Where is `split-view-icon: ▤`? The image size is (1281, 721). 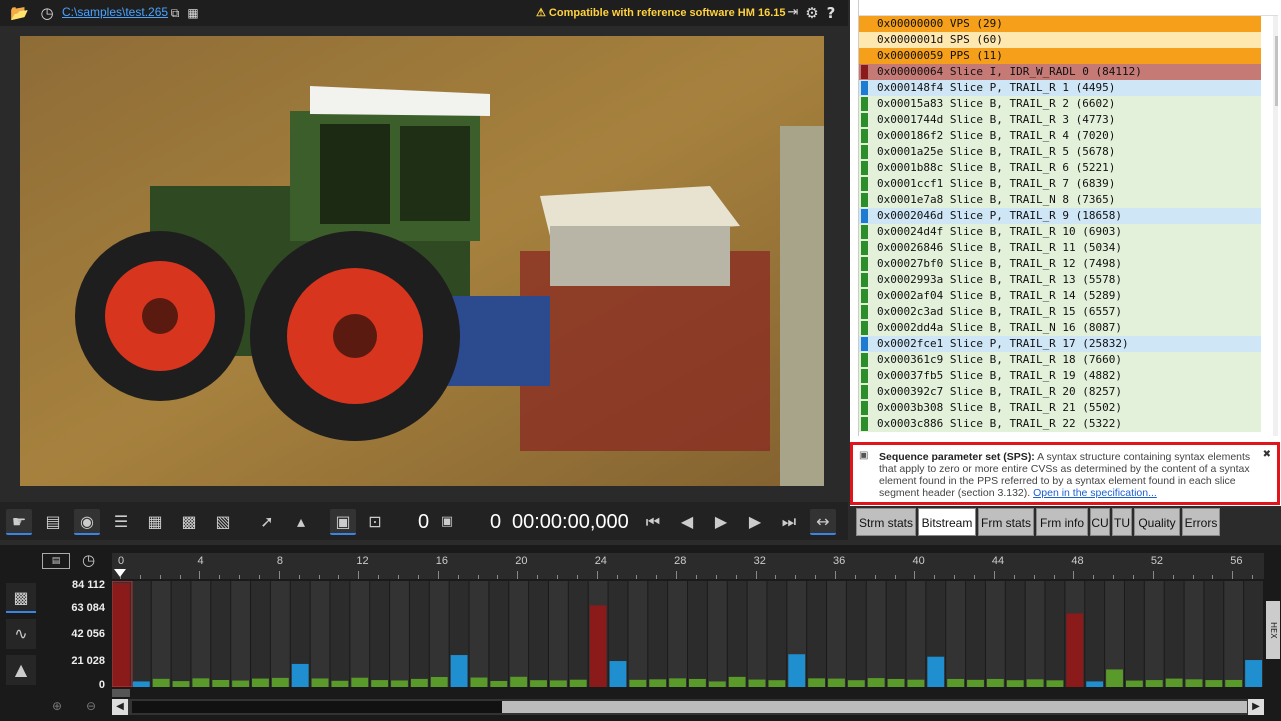
split-view-icon: ▤ is located at coordinates (53, 522).